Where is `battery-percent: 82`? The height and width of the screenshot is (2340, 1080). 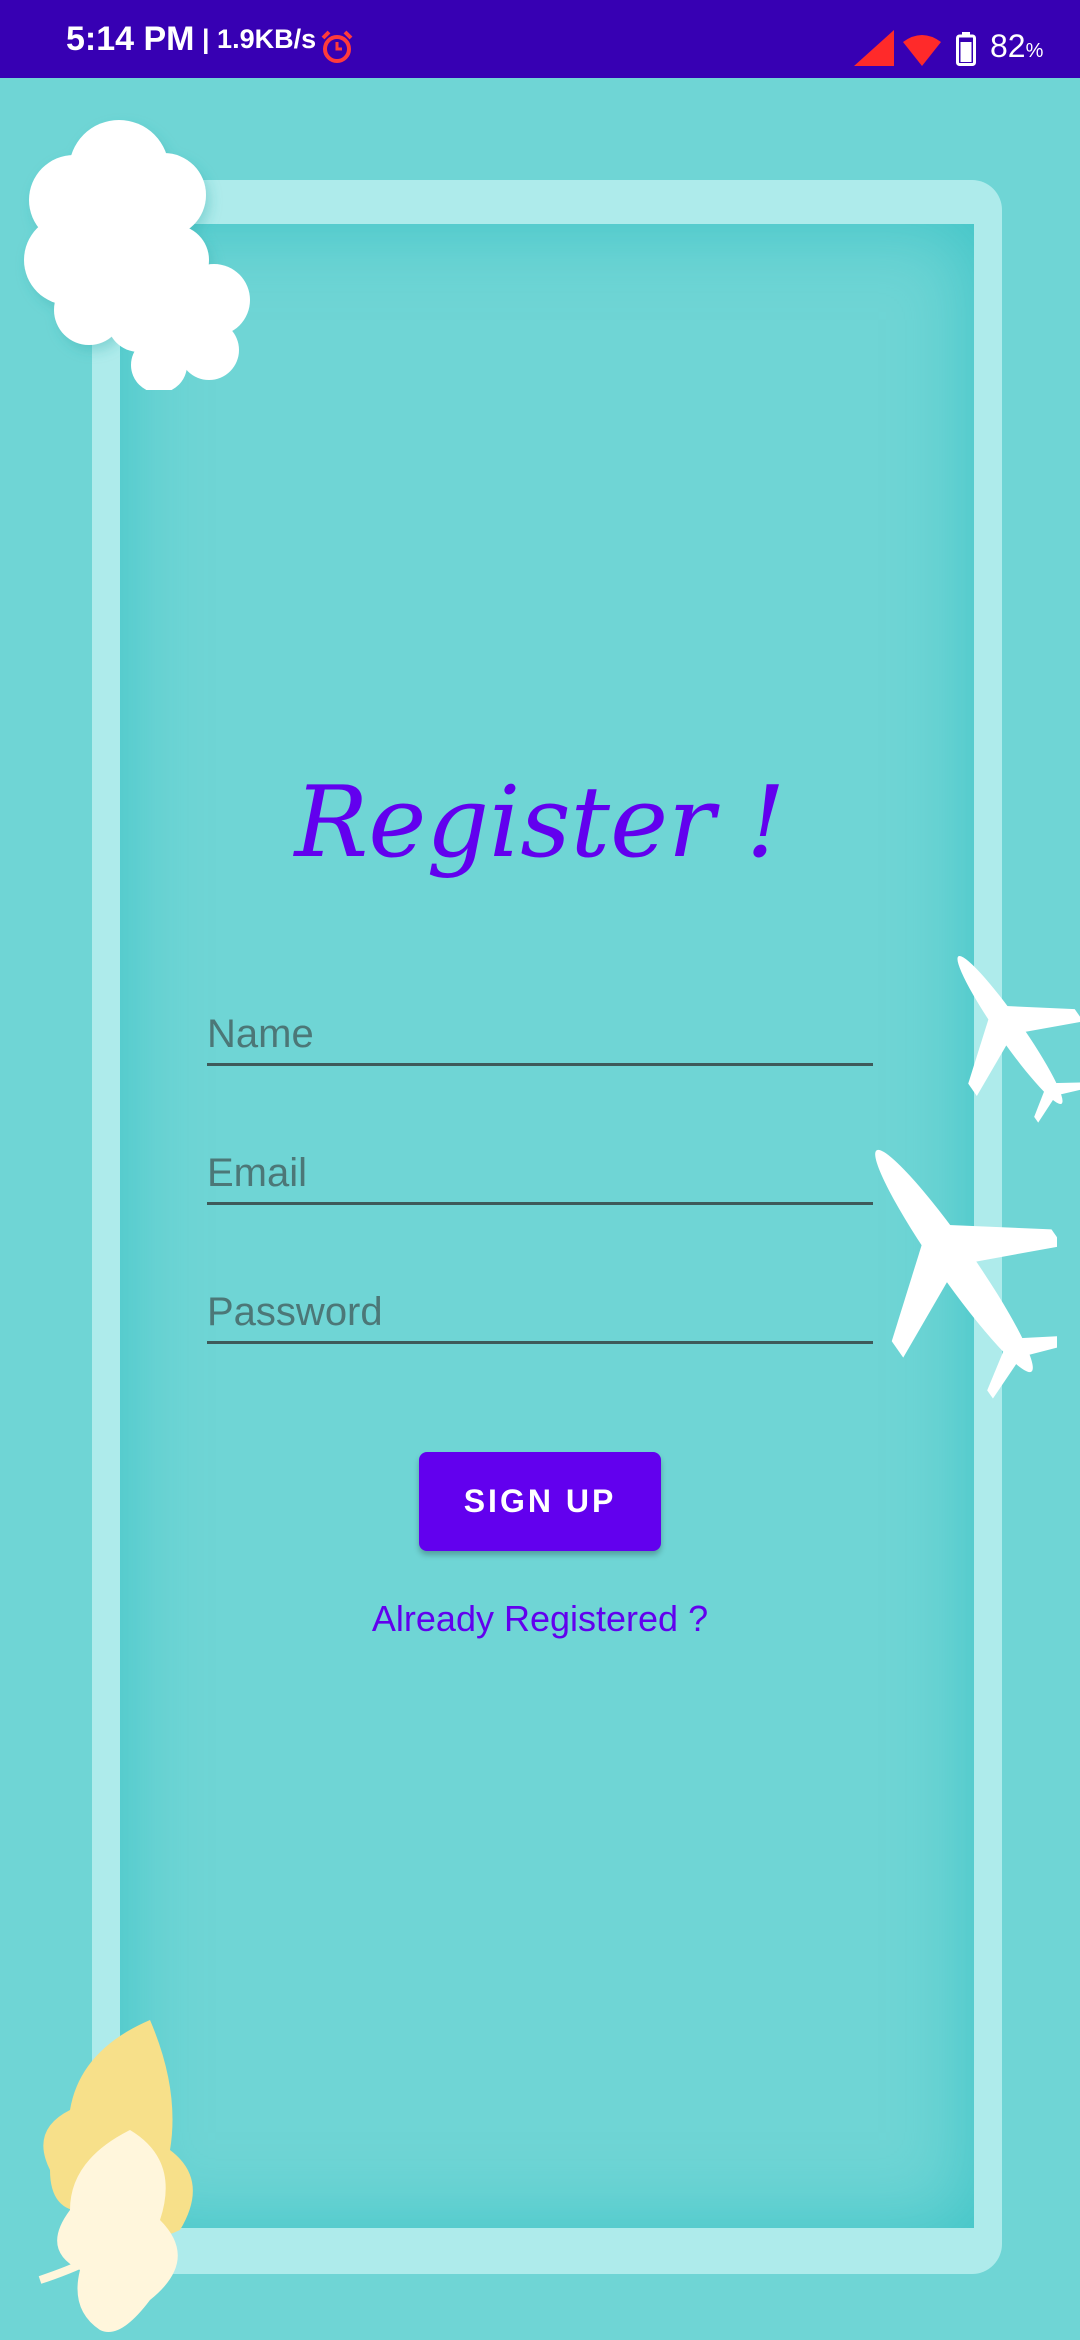 battery-percent: 82 is located at coordinates (1008, 46).